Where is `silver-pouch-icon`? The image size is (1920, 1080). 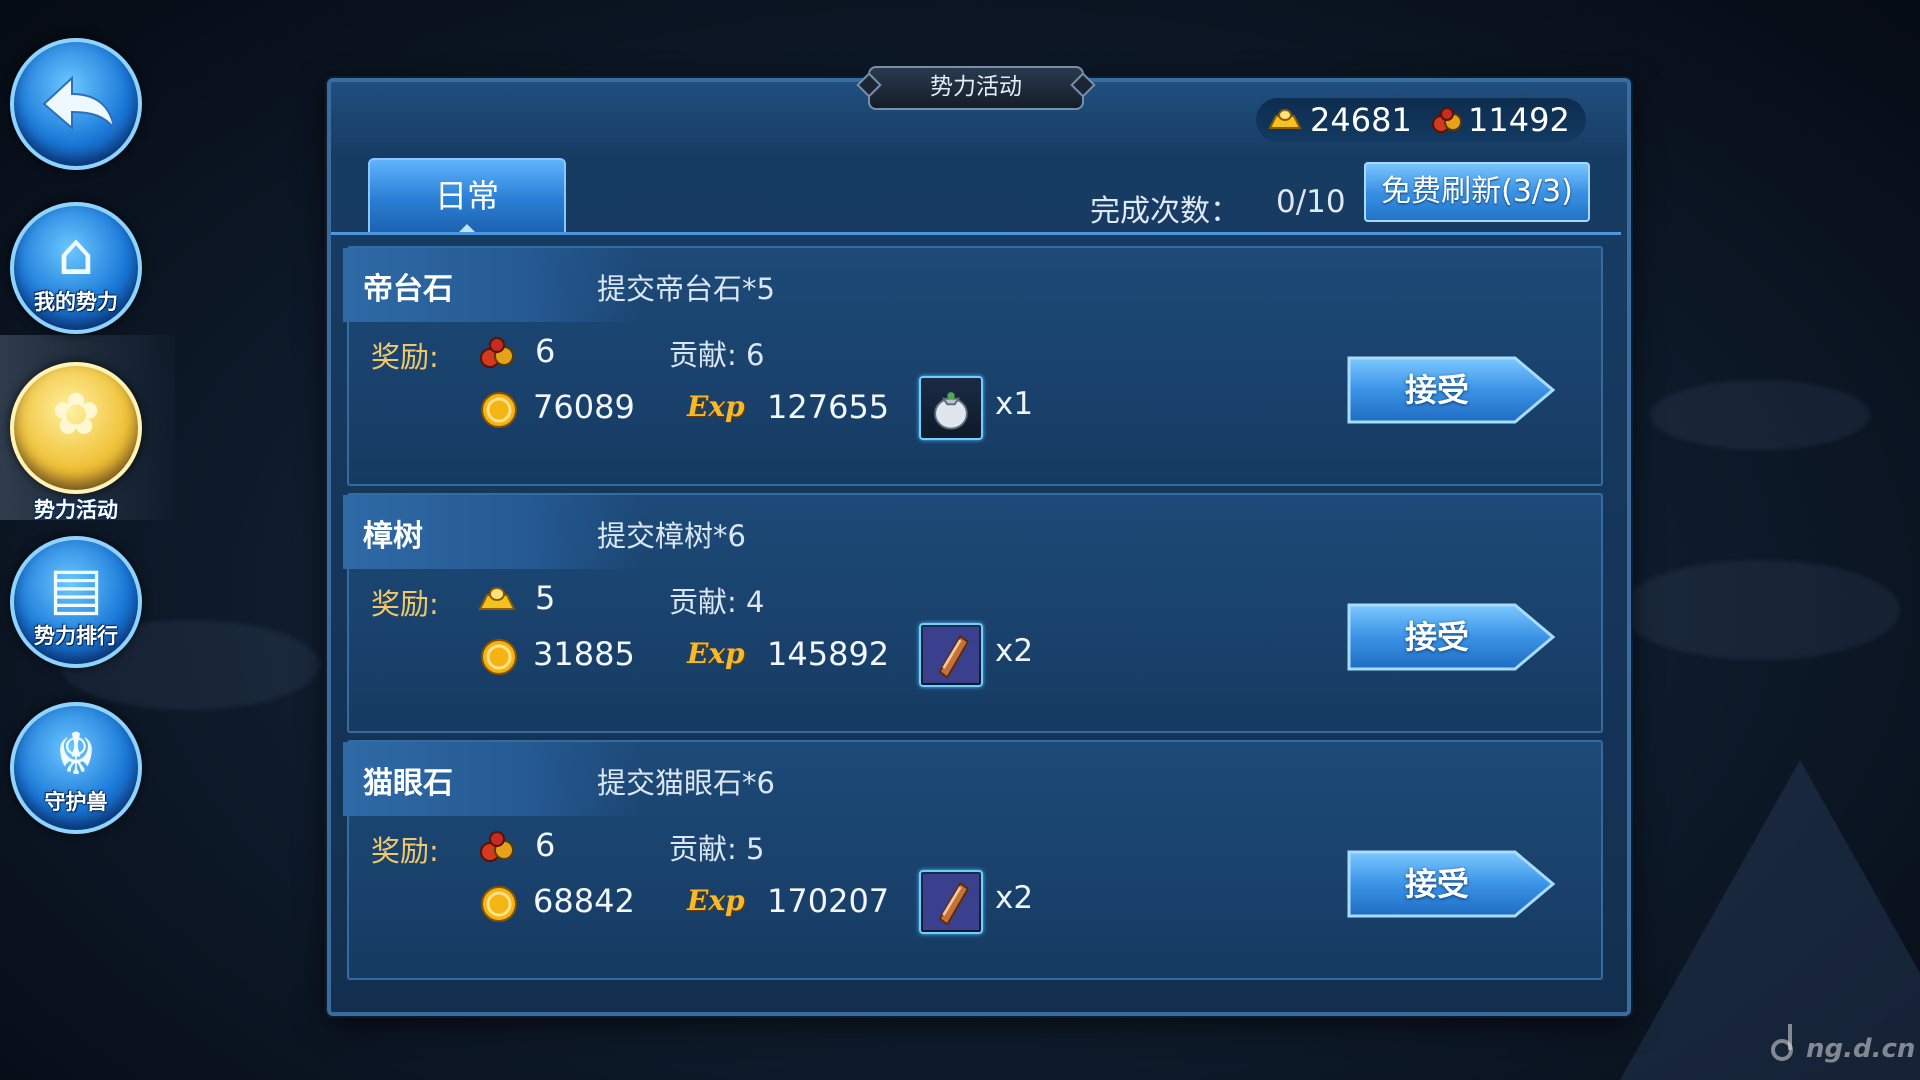 silver-pouch-icon is located at coordinates (951, 410).